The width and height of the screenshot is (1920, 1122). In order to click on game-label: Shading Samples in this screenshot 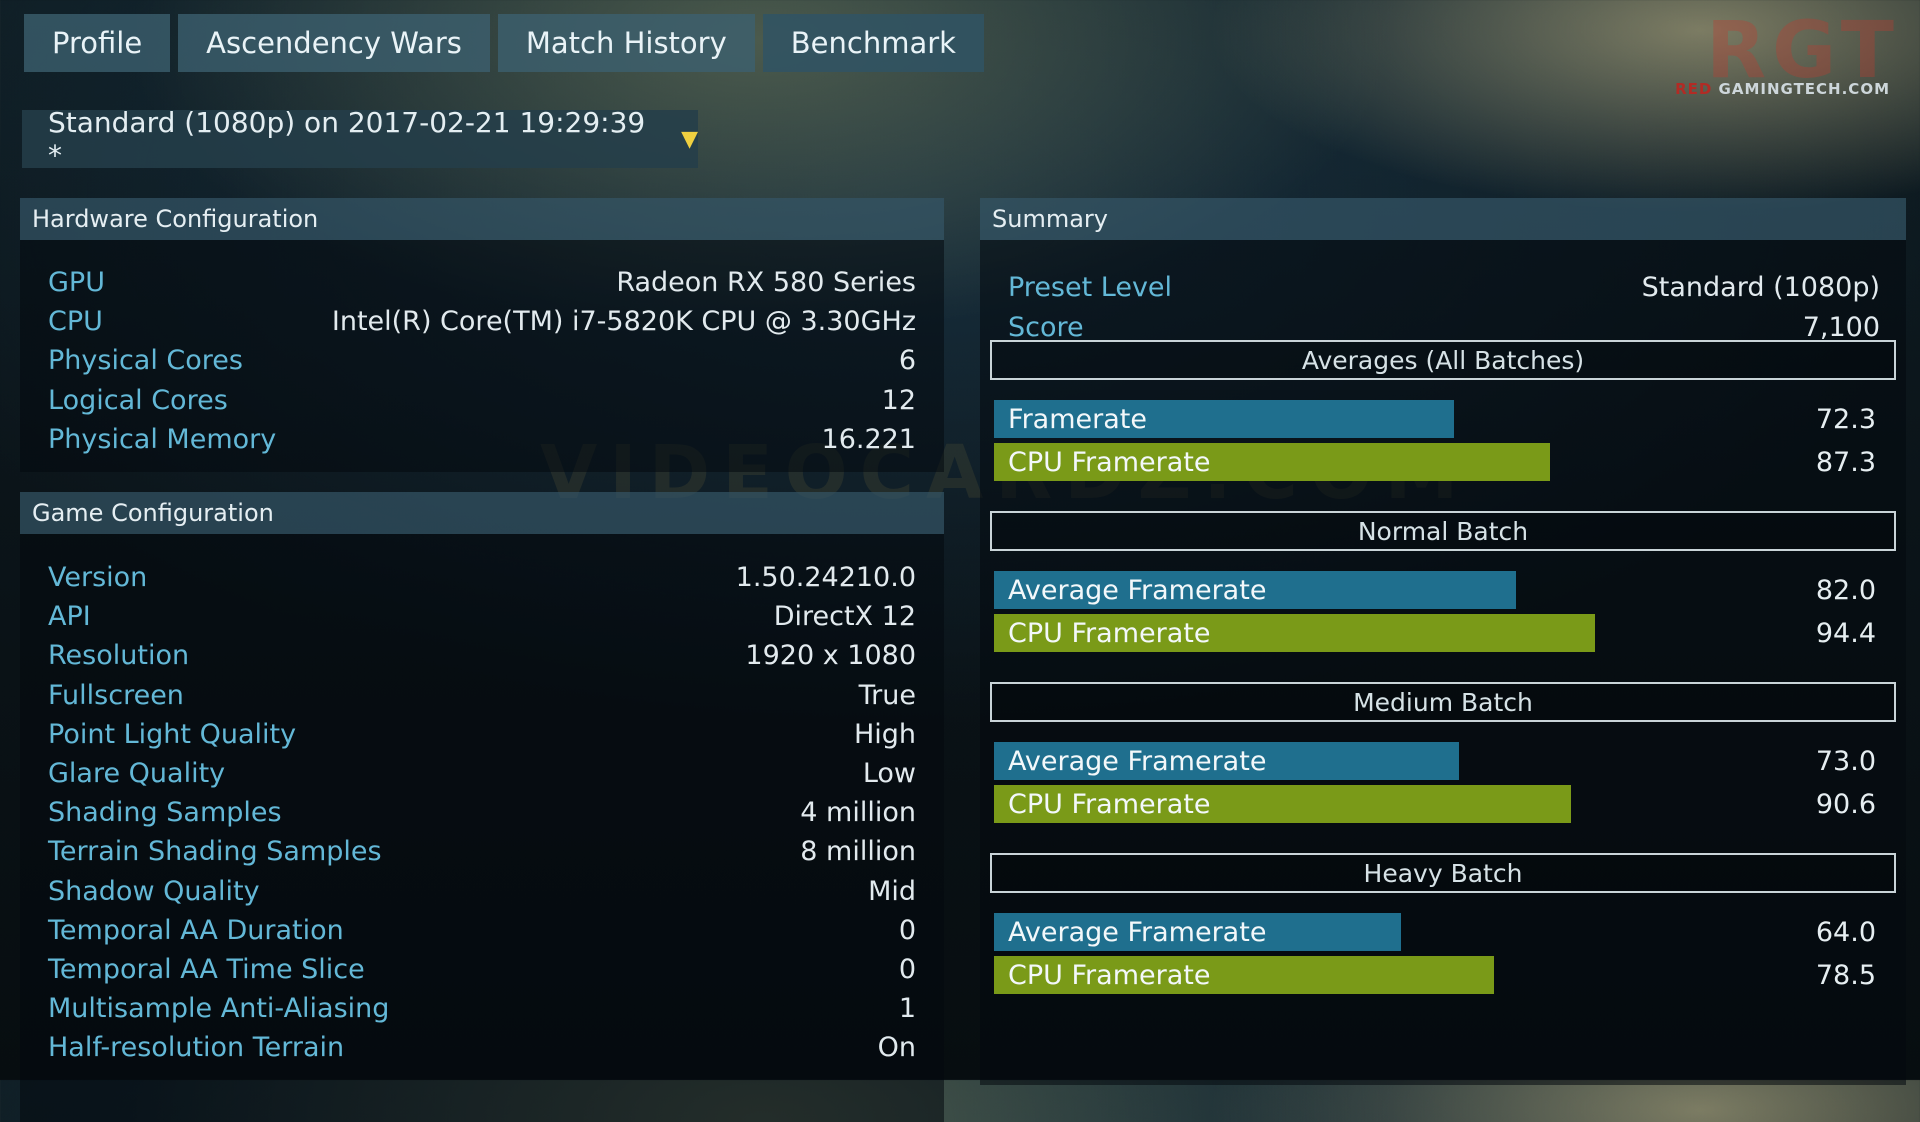, I will do `click(165, 813)`.